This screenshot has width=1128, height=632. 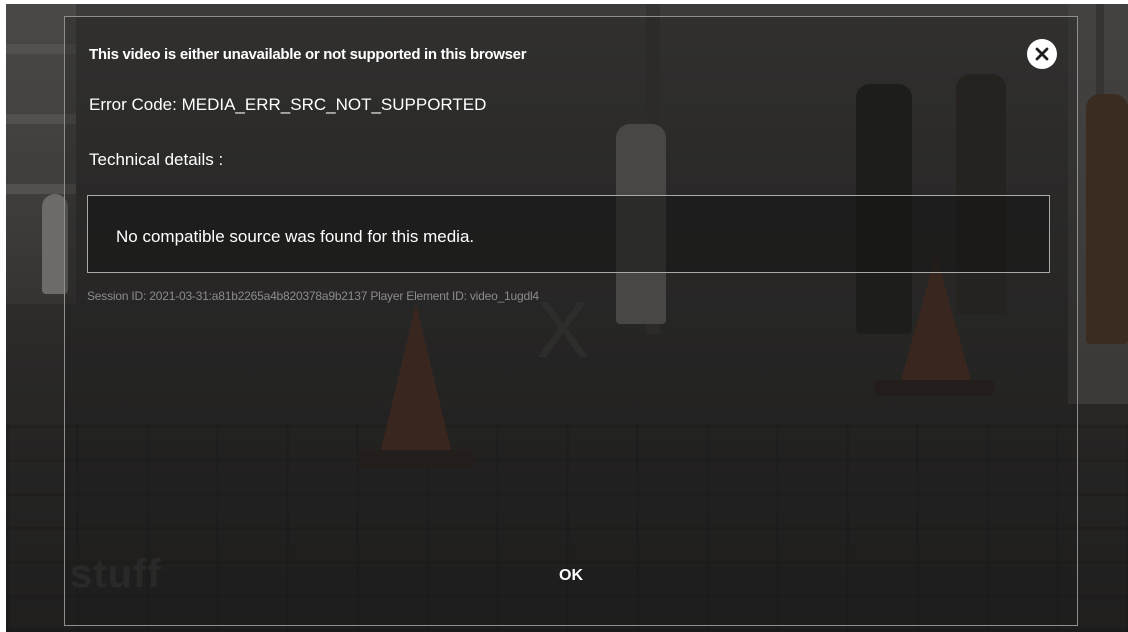 What do you see at coordinates (288, 104) in the screenshot?
I see `error-code-text: Error Code: MEDIA_ERR_SRC_NOT_SUPPORTED` at bounding box center [288, 104].